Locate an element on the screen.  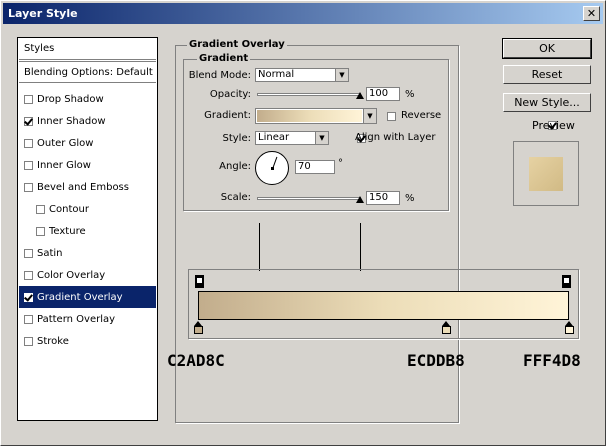
opacity-stop-right is located at coordinates (566, 281).